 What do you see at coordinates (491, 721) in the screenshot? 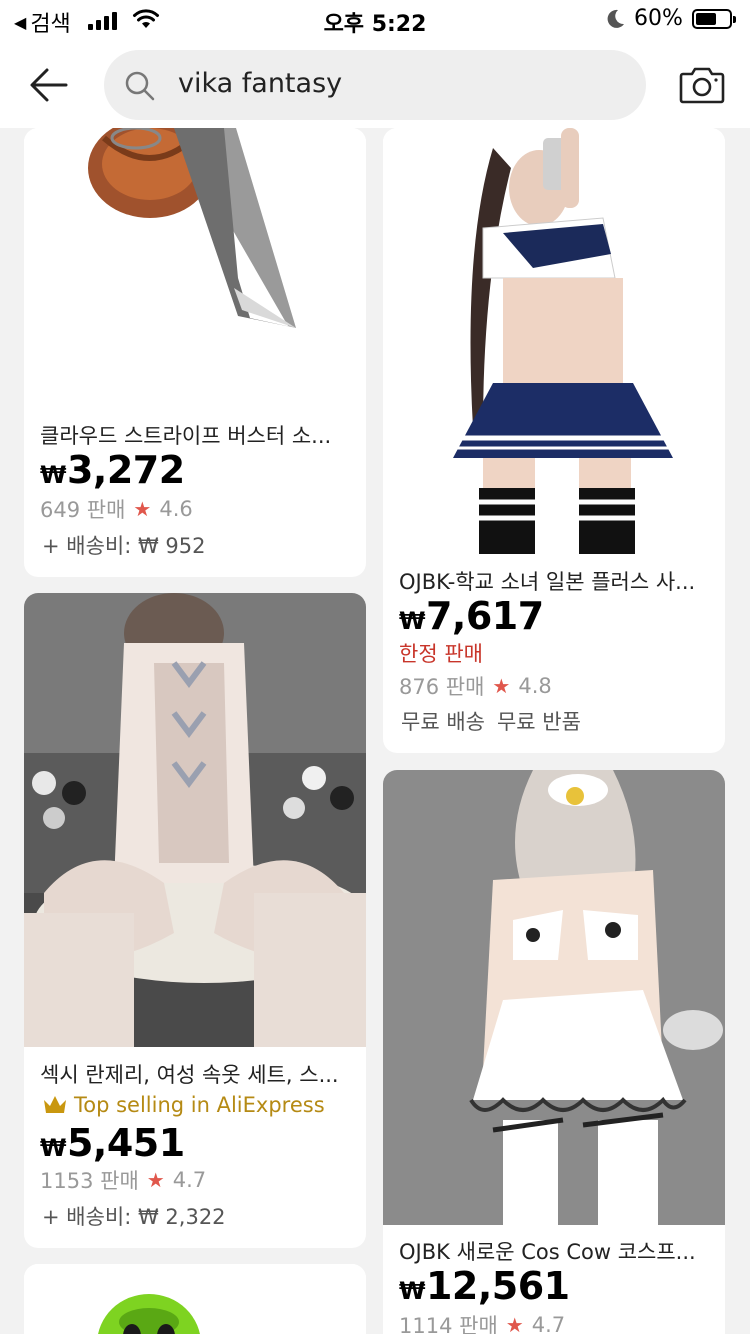
I see `free-services: 무료 배송 무료 반품` at bounding box center [491, 721].